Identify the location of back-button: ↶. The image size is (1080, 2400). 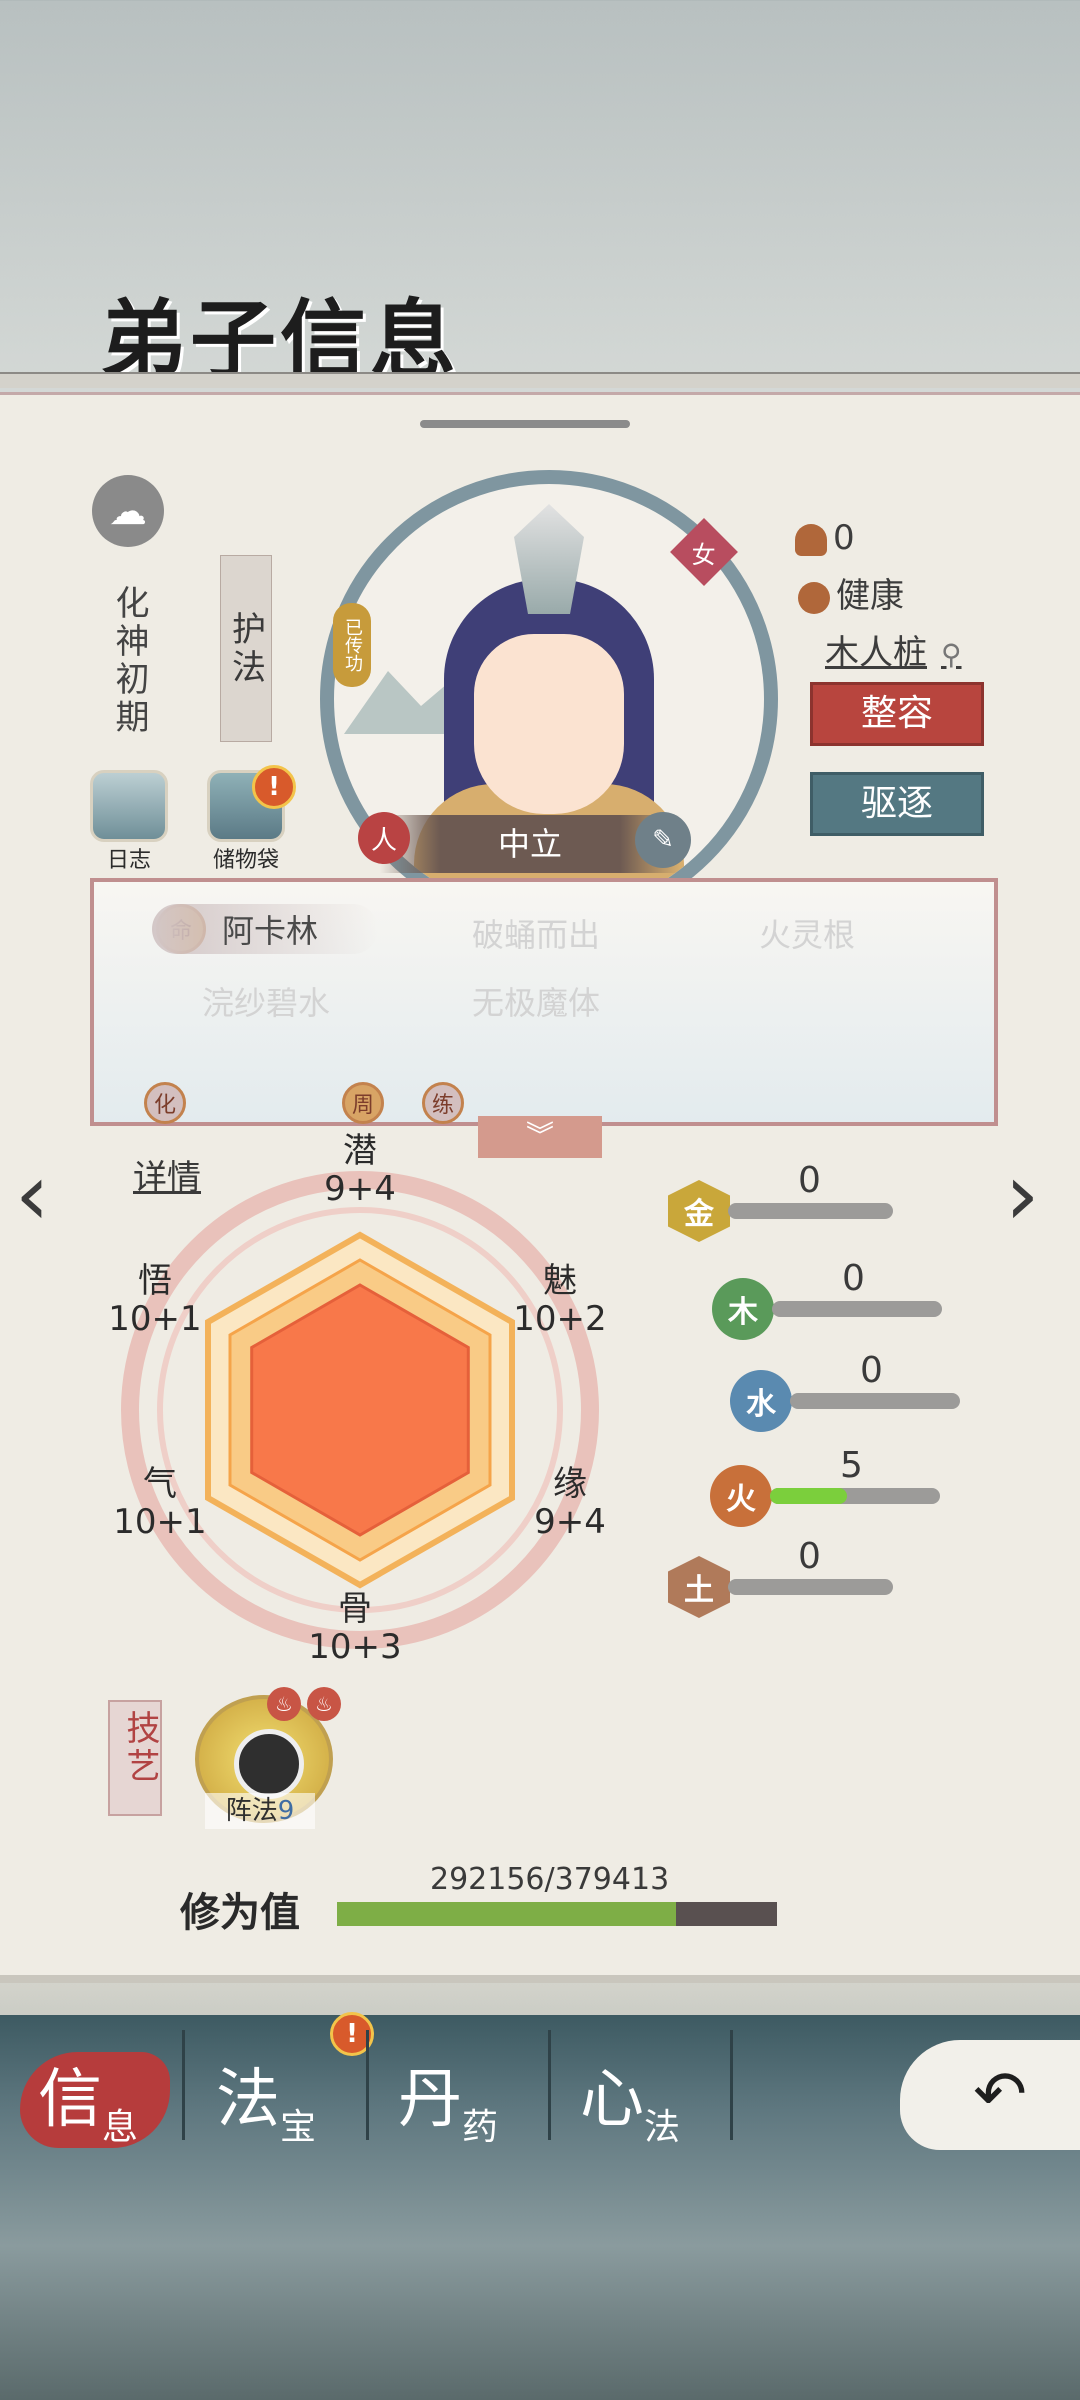
(990, 2095).